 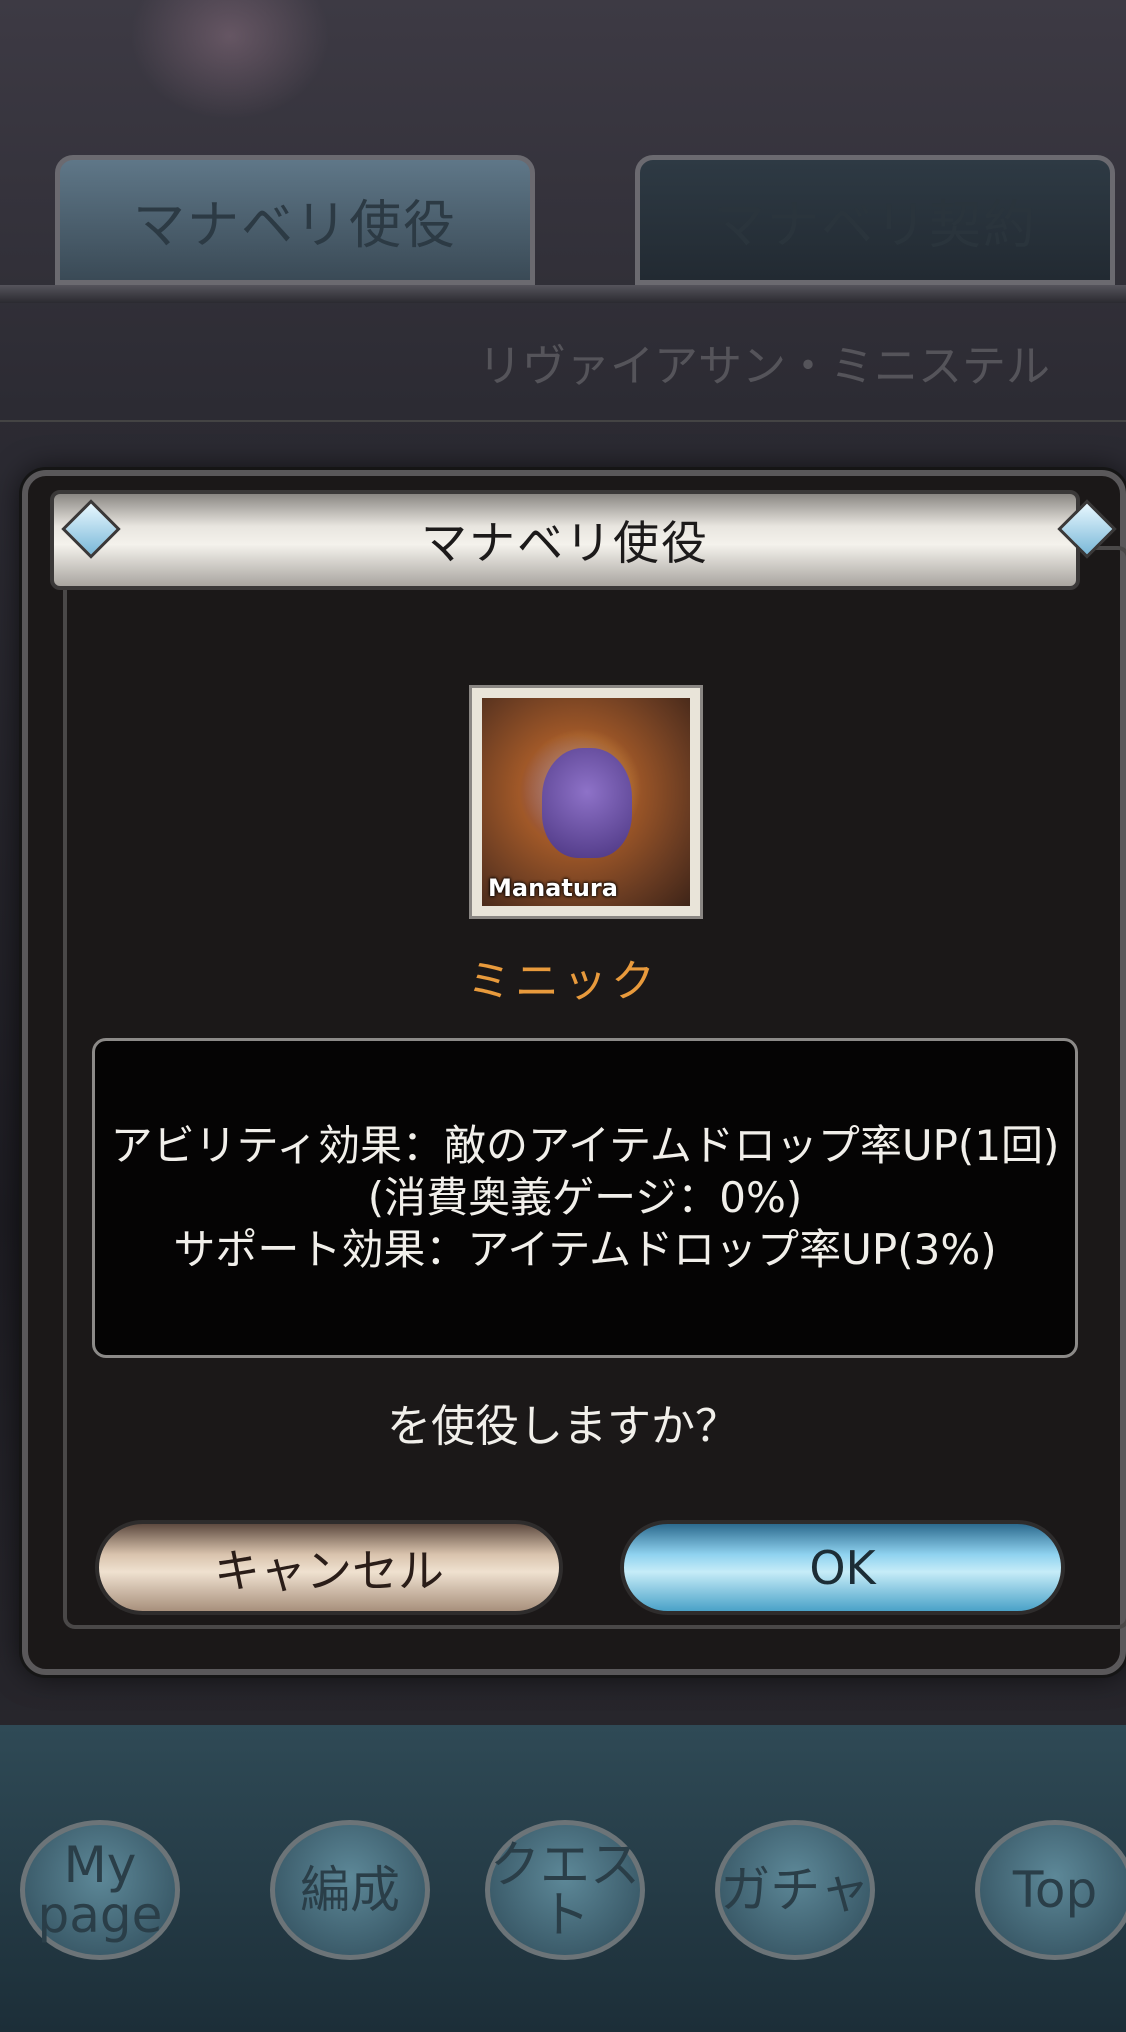 I want to click on nav-party-button: 編成, so click(x=350, y=1890).